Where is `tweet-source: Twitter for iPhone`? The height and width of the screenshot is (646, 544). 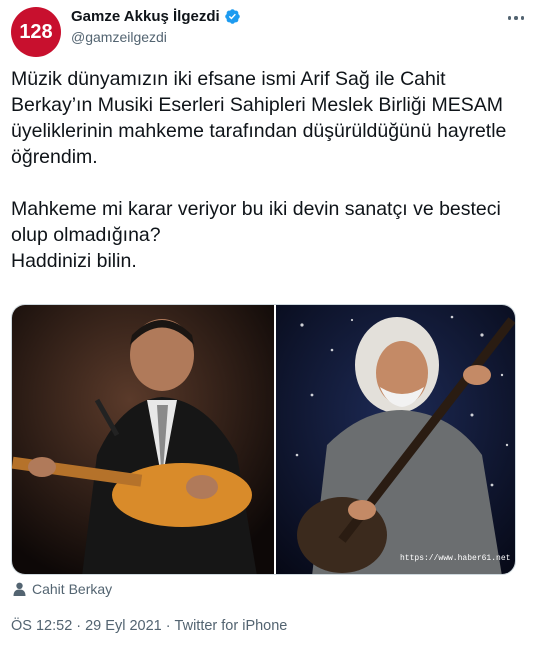 tweet-source: Twitter for iPhone is located at coordinates (231, 626).